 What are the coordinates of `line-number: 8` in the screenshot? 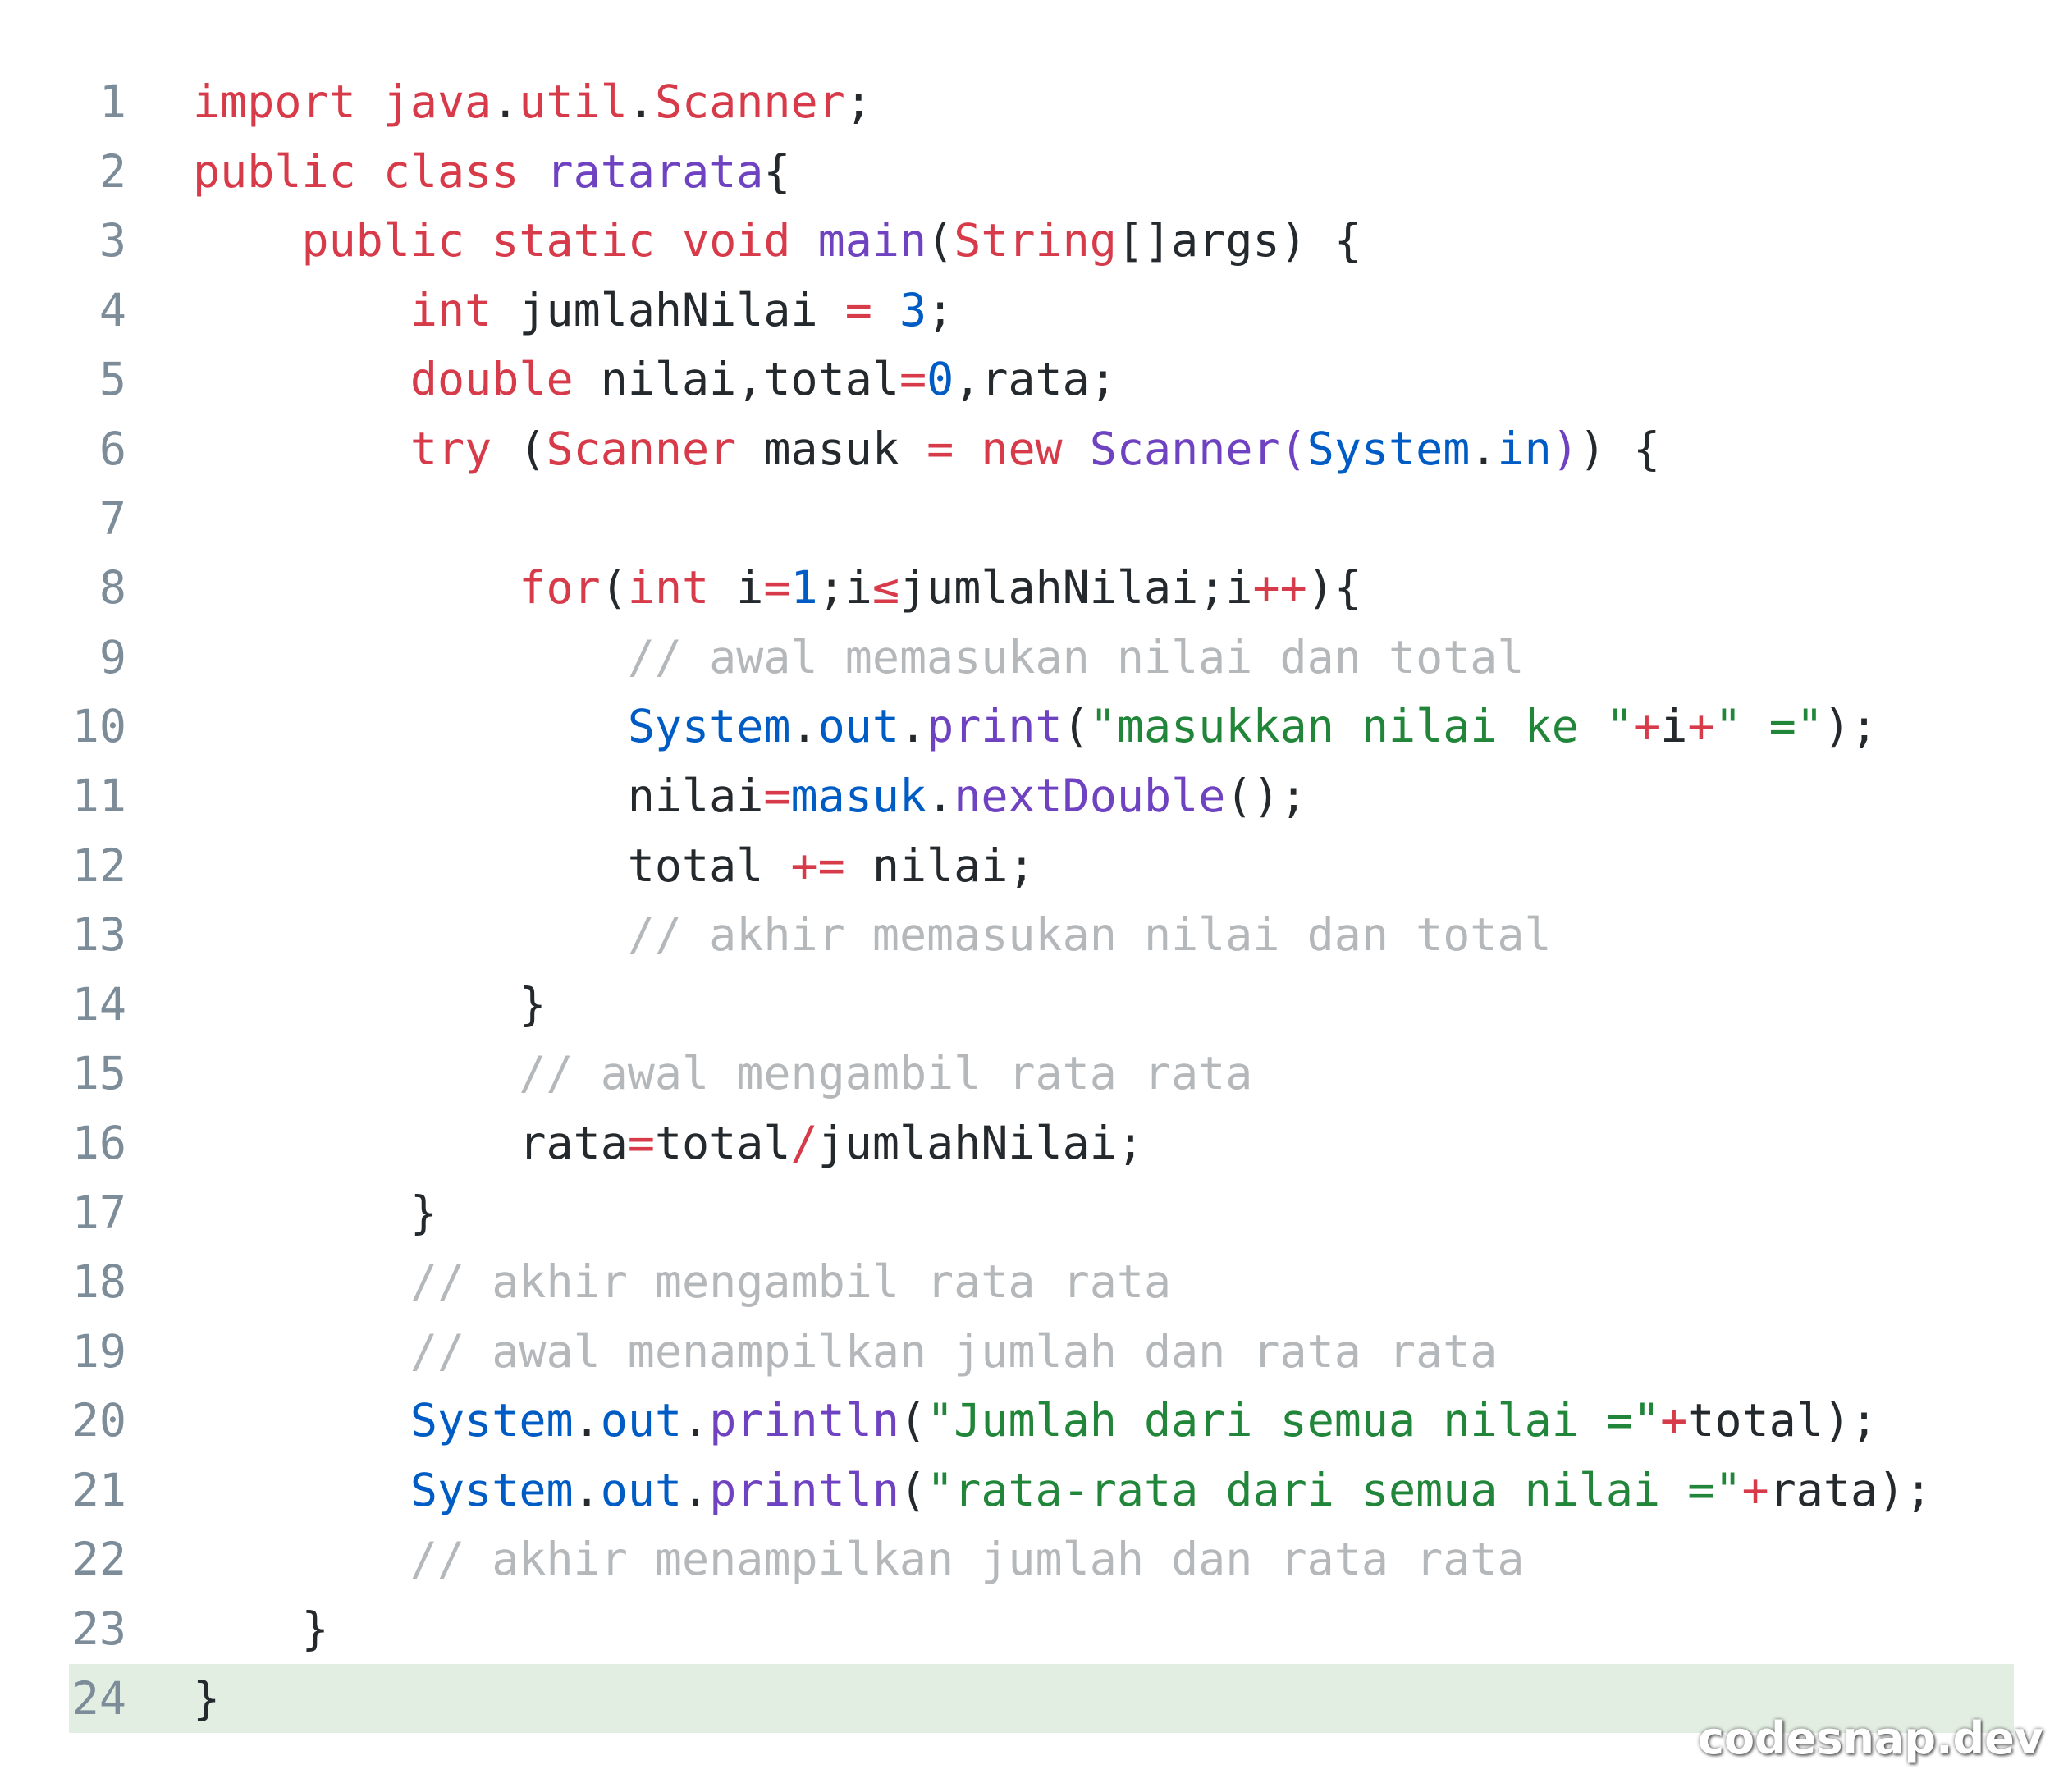 It's located at (112, 588).